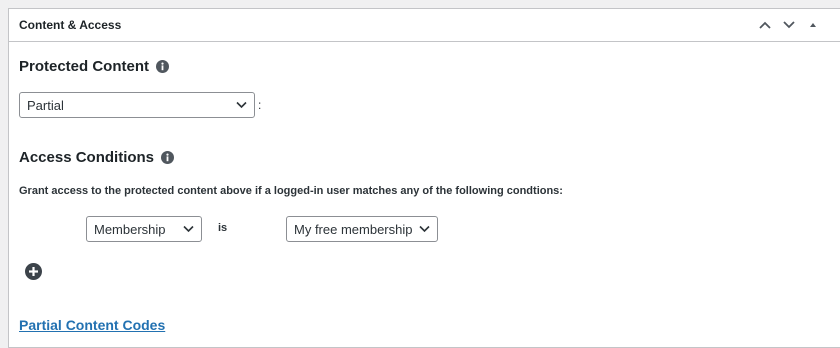  I want to click on access-conditions-heading: Access Conditions, so click(97, 157).